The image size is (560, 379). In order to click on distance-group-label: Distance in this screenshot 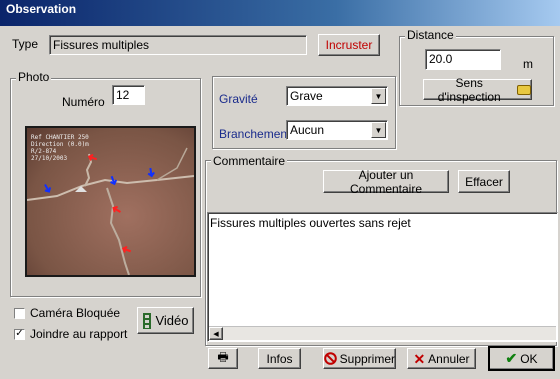, I will do `click(430, 35)`.